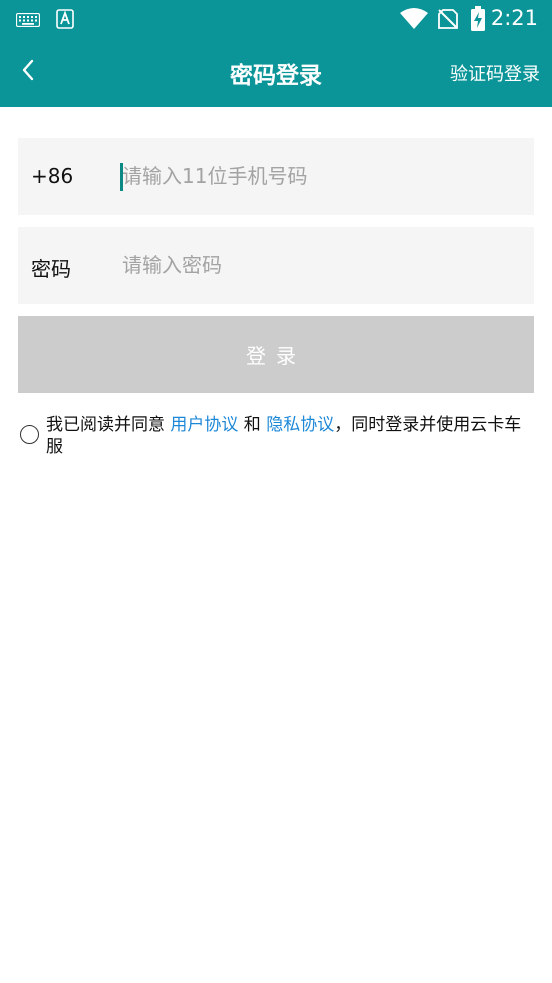 This screenshot has width=552, height=983. What do you see at coordinates (321, 176) in the screenshot?
I see `phone-input` at bounding box center [321, 176].